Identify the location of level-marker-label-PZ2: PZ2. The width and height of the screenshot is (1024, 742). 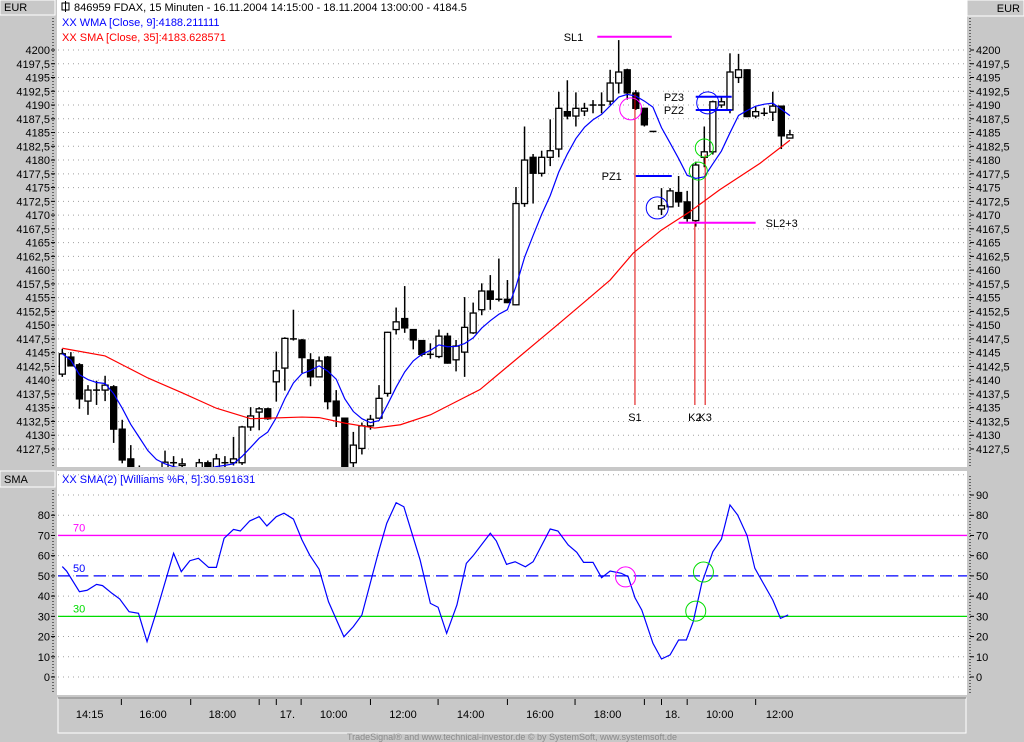
(674, 111).